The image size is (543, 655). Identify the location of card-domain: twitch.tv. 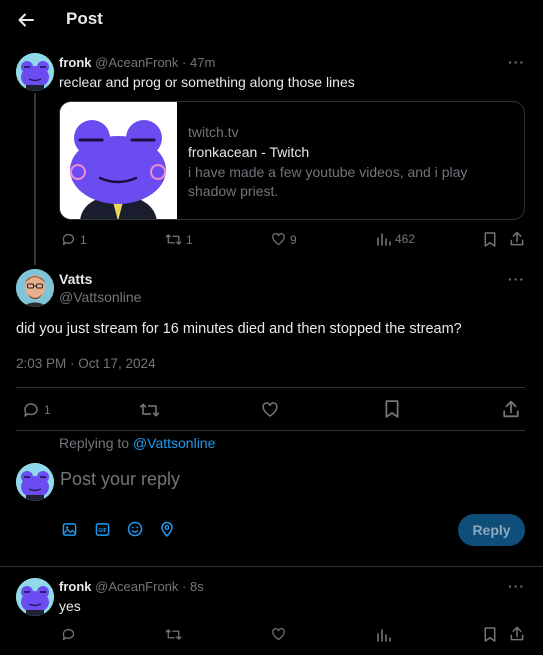
(213, 132).